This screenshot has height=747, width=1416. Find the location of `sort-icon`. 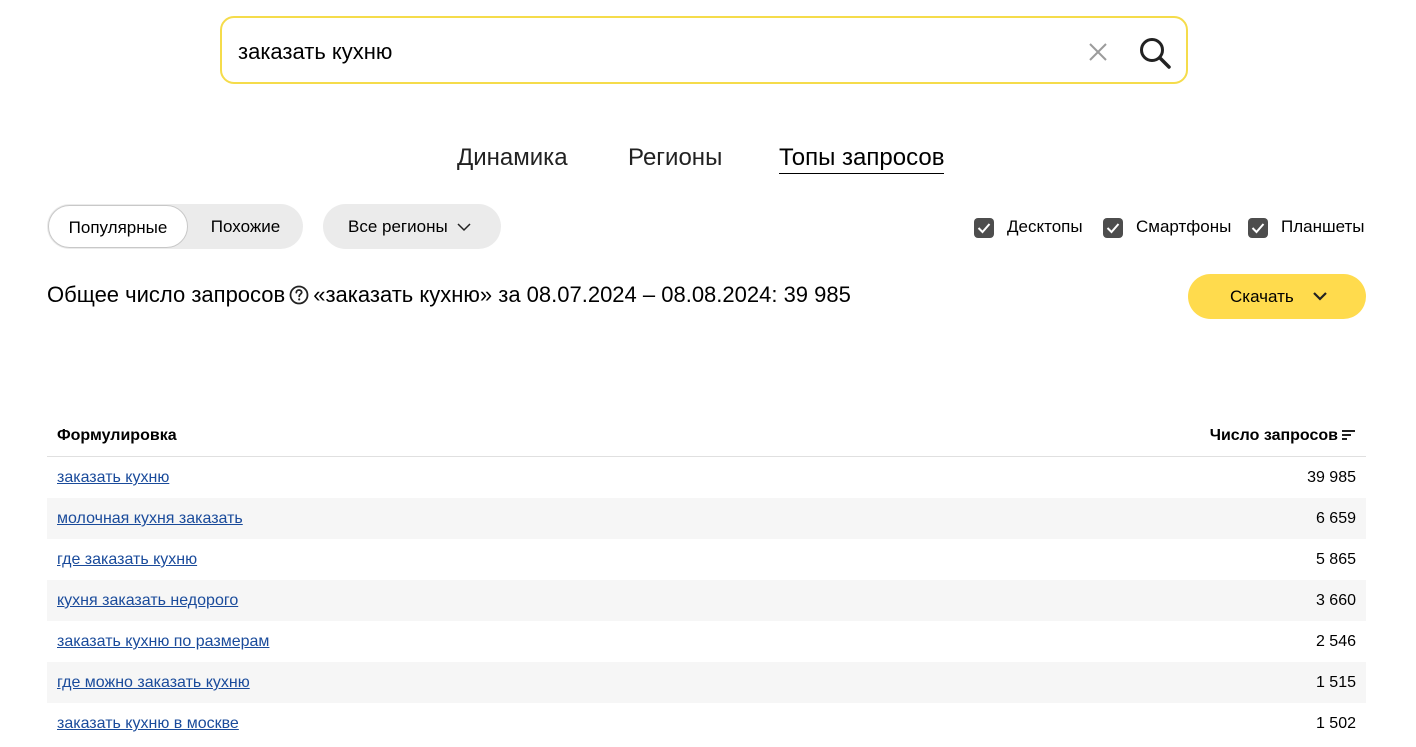

sort-icon is located at coordinates (1349, 435).